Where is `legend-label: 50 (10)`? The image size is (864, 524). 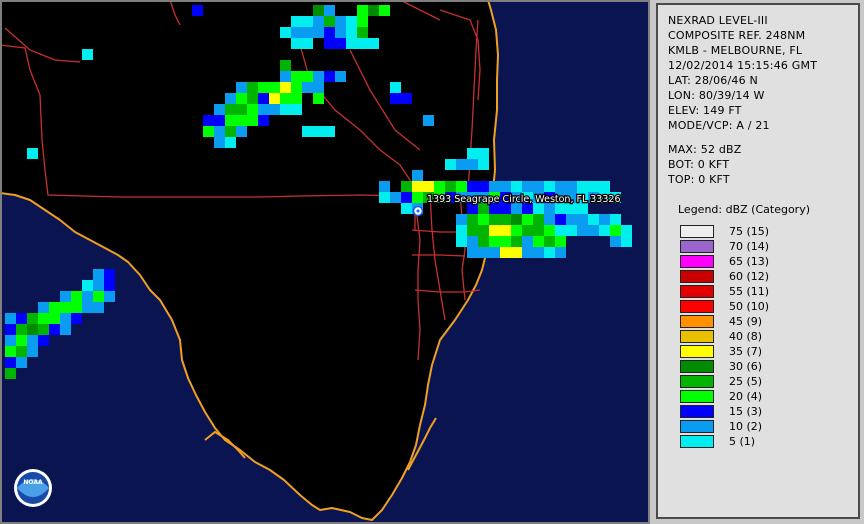 legend-label: 50 (10) is located at coordinates (749, 306).